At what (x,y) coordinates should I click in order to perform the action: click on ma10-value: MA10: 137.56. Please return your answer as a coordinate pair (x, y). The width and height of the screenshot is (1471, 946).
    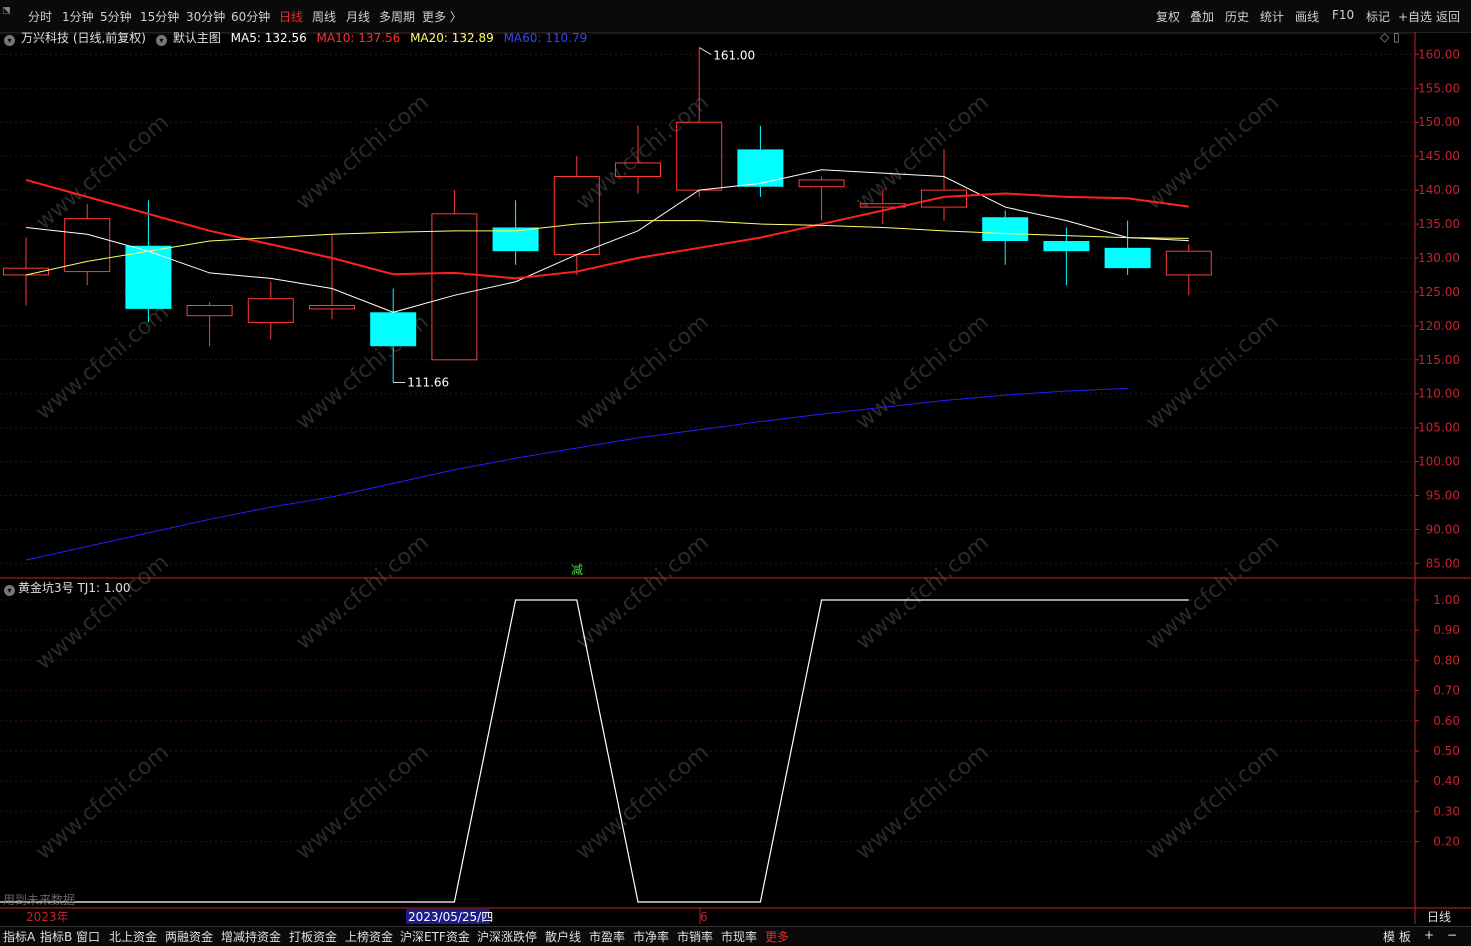
    Looking at the image, I should click on (358, 38).